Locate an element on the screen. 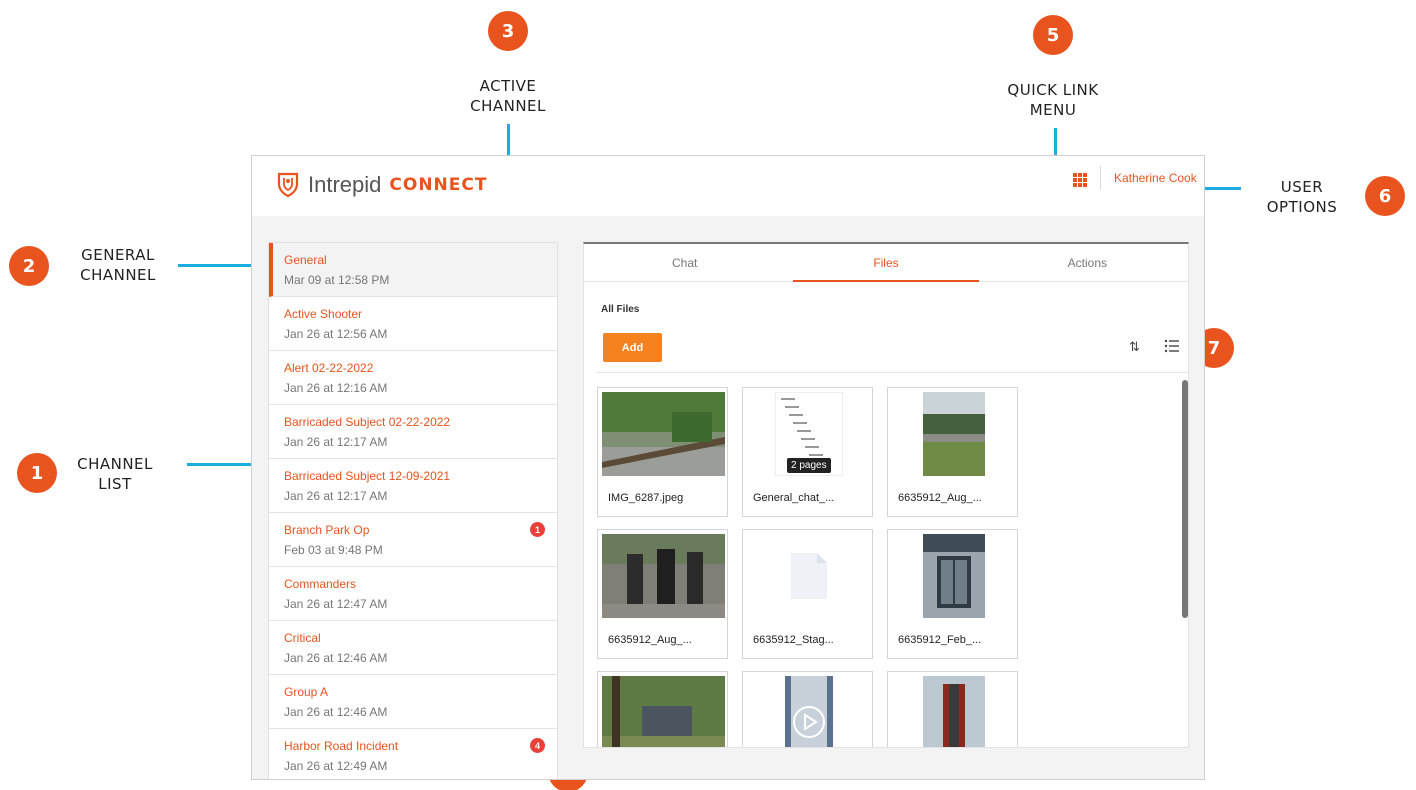 The image size is (1416, 790). callout-2: 2 is located at coordinates (29, 266).